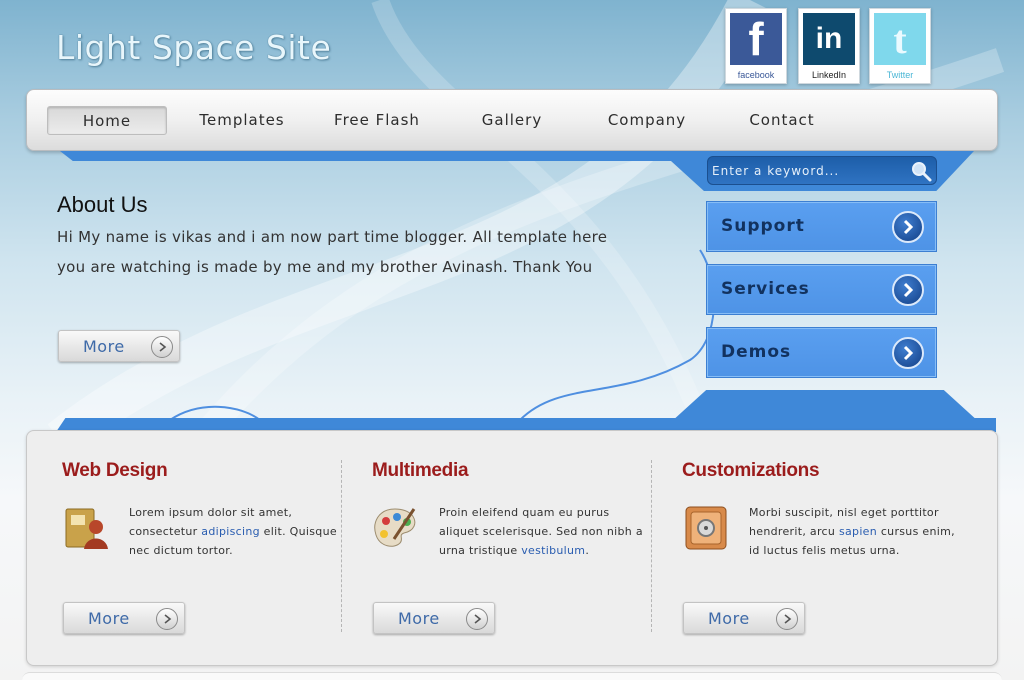 This screenshot has height=680, width=1024. What do you see at coordinates (809, 171) in the screenshot?
I see `search-input` at bounding box center [809, 171].